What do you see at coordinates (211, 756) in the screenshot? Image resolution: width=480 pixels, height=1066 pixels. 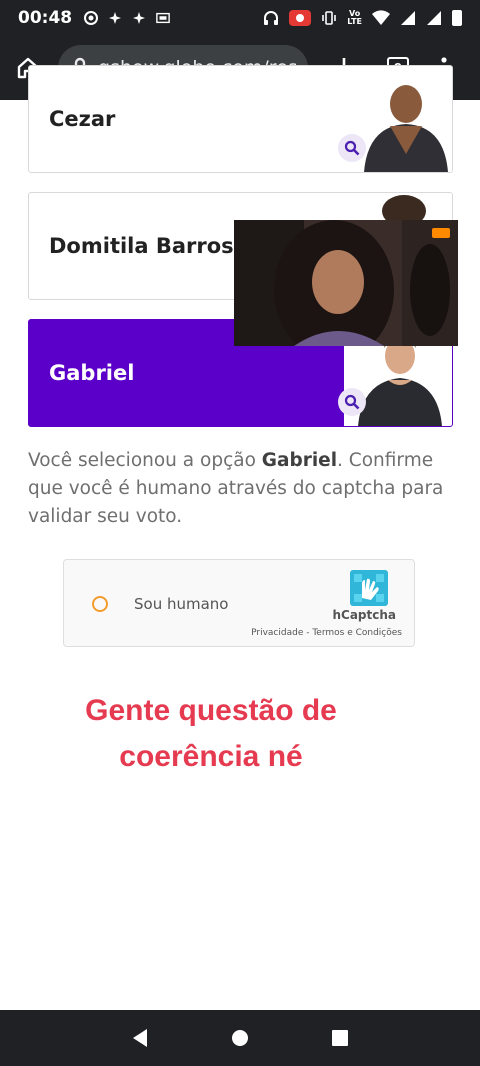 I see `caption-line-2: coerência né` at bounding box center [211, 756].